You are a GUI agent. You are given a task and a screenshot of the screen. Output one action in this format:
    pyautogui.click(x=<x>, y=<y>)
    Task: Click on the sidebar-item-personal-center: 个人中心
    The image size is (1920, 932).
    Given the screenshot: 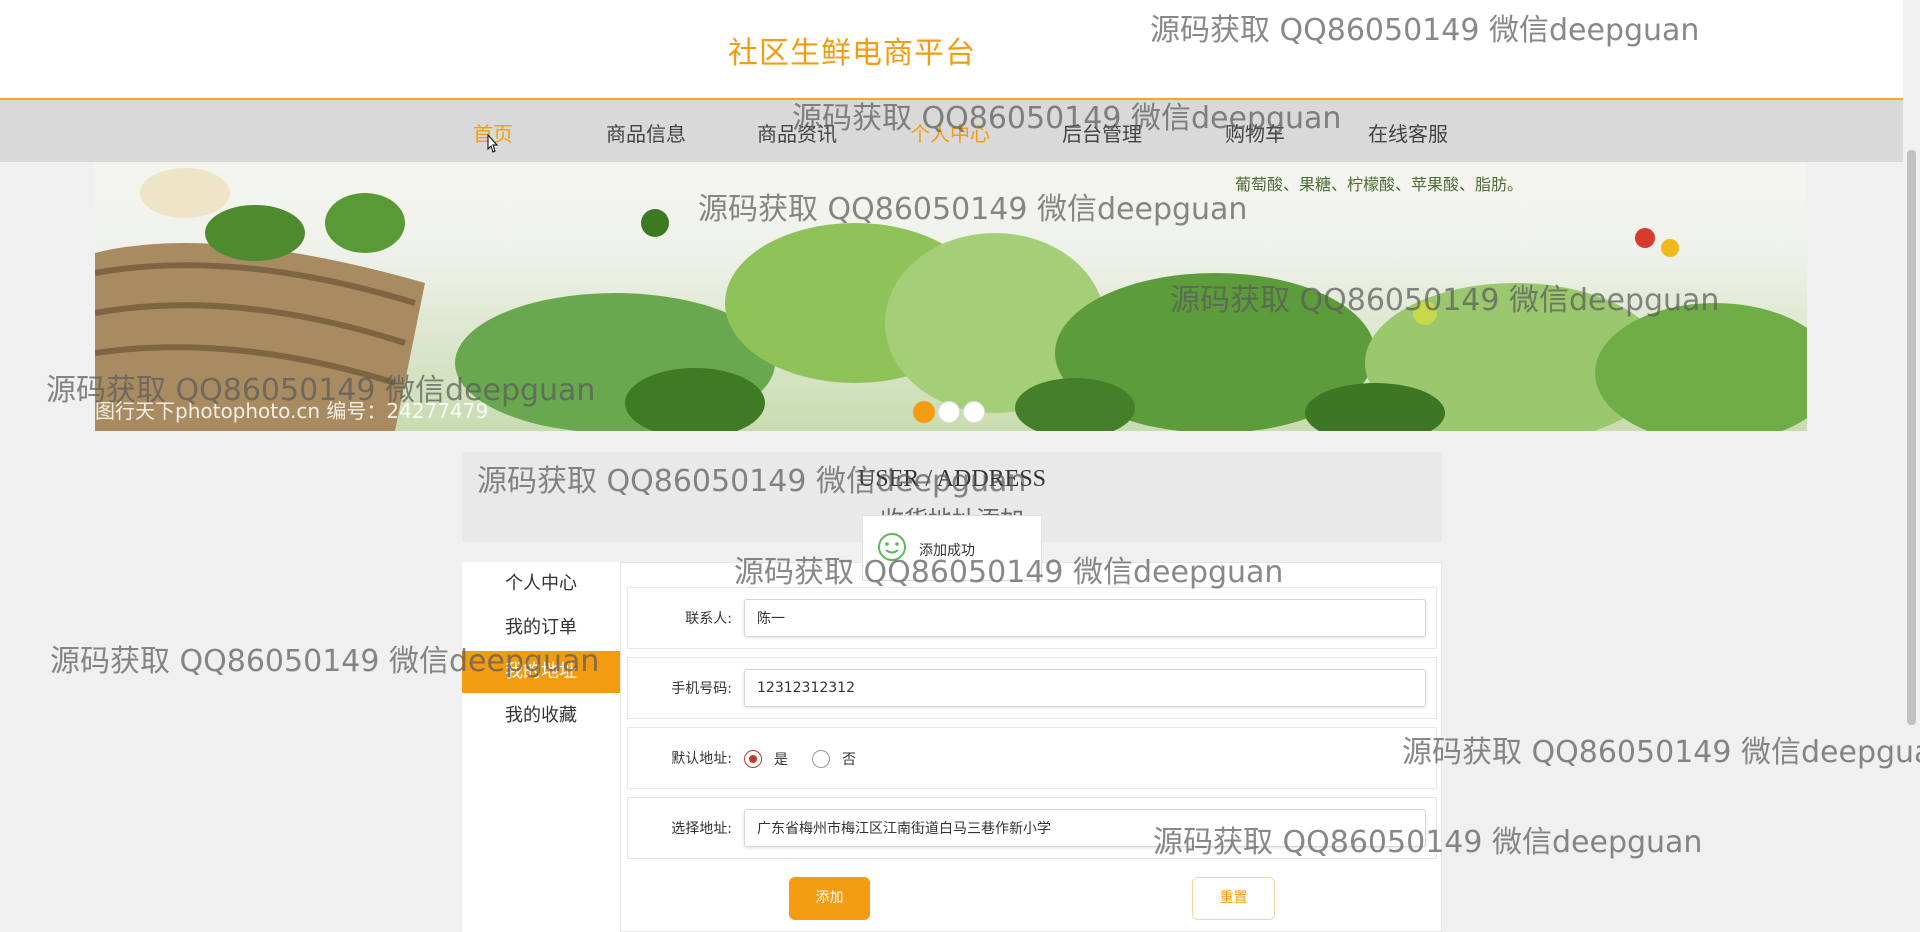 What is the action you would take?
    pyautogui.click(x=541, y=584)
    